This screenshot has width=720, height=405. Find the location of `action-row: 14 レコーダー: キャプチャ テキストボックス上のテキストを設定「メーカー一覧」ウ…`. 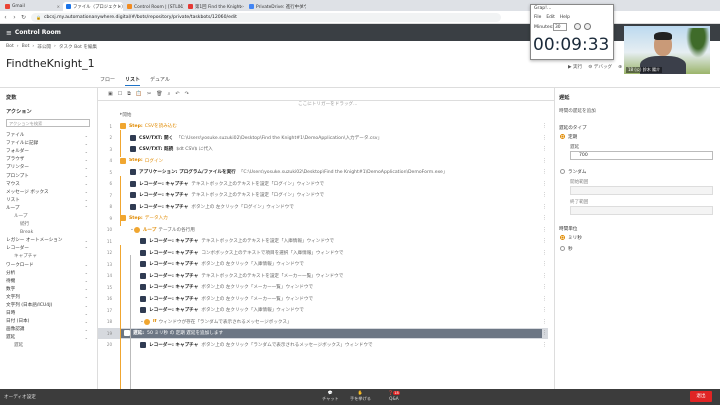

action-row: 14 レコーダー: キャプチャ テキストボックス上のテキストを設定「メーカー一覧」ウ… is located at coordinates (323, 276).